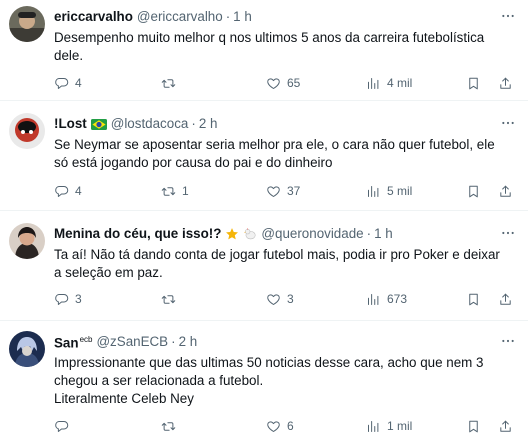 The height and width of the screenshot is (445, 528). What do you see at coordinates (86, 340) in the screenshot?
I see `display-name-superscript: ecb` at bounding box center [86, 340].